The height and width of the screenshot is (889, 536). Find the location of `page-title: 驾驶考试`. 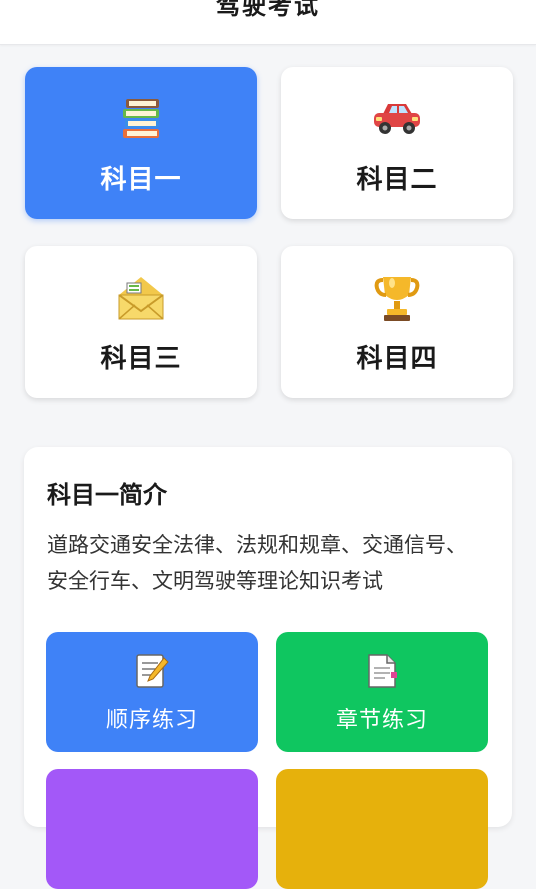

page-title: 驾驶考试 is located at coordinates (268, 10).